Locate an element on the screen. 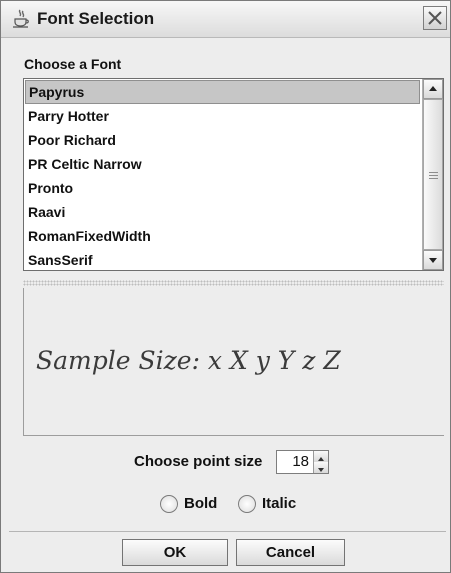  close-icon is located at coordinates (435, 18).